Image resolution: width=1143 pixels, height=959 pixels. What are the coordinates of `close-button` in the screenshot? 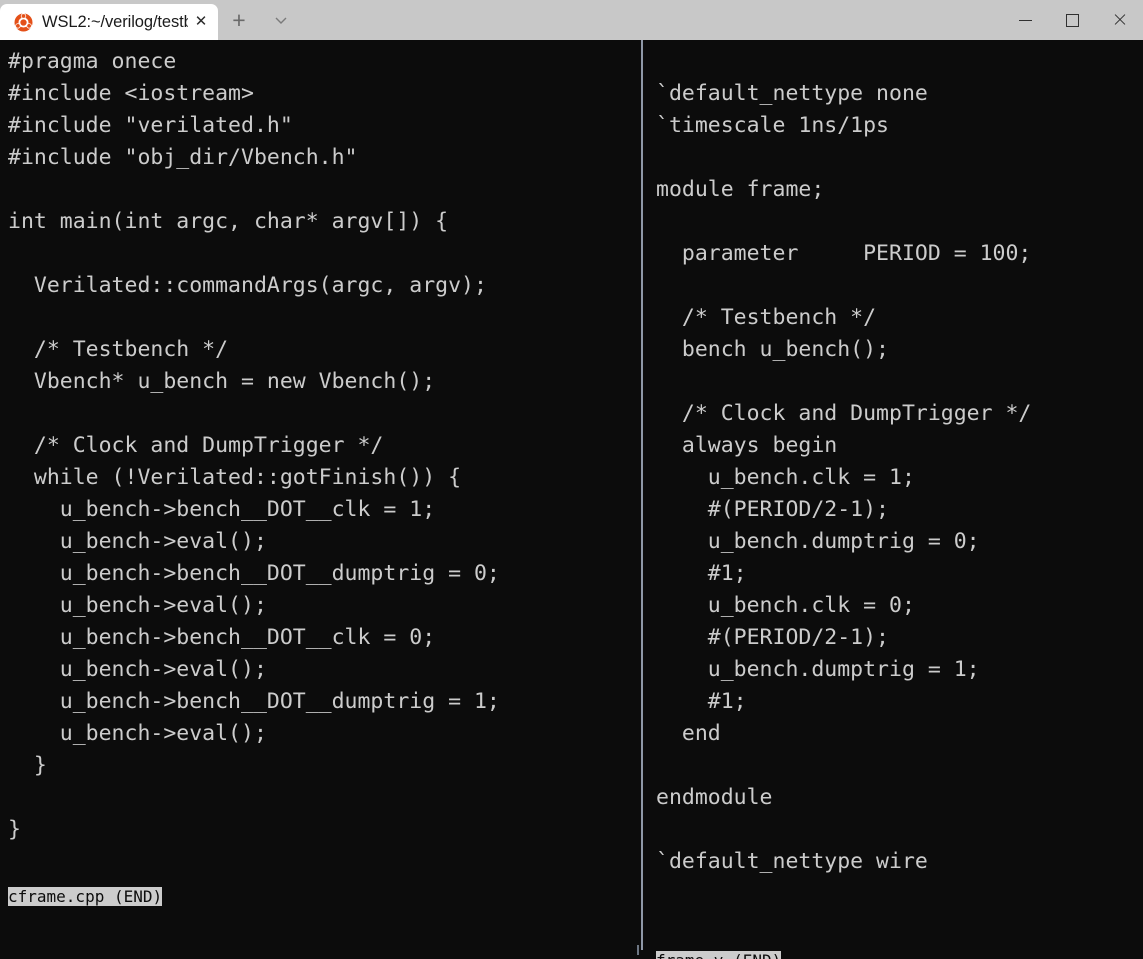 It's located at (1119, 20).